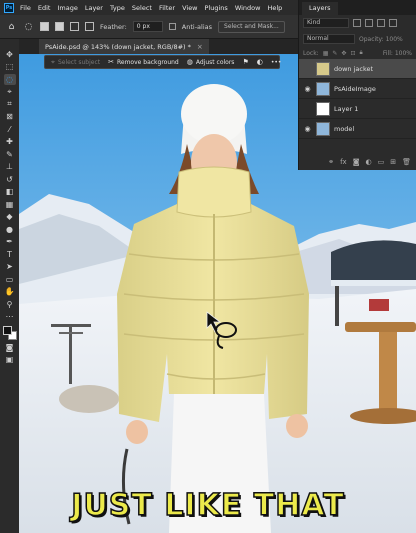  Describe the element at coordinates (248, 8) in the screenshot. I see `menu-window: Window` at that location.